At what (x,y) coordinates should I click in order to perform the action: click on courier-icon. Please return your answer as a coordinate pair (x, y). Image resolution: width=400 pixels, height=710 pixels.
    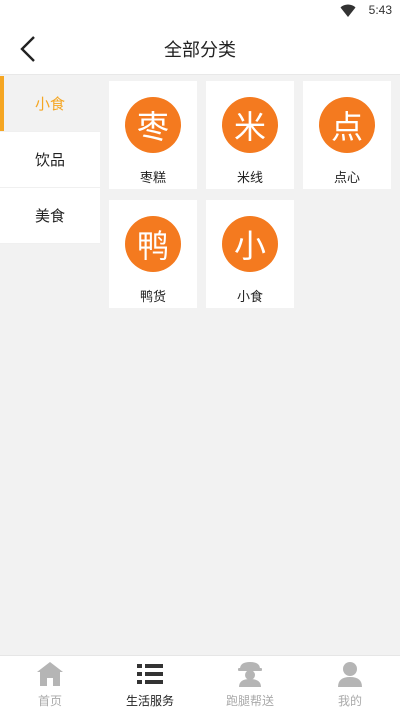
    Looking at the image, I should click on (250, 674).